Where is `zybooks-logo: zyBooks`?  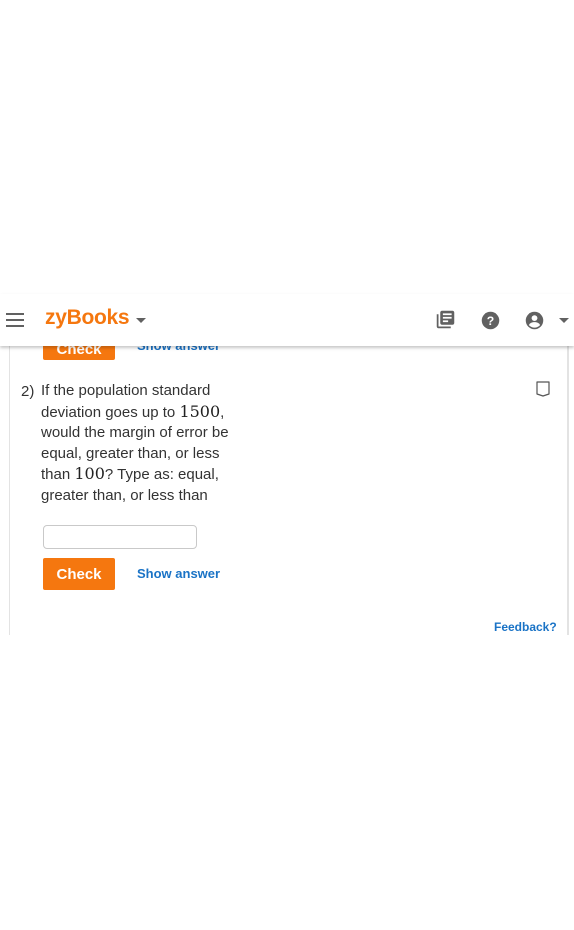
zybooks-logo: zyBooks is located at coordinates (87, 318).